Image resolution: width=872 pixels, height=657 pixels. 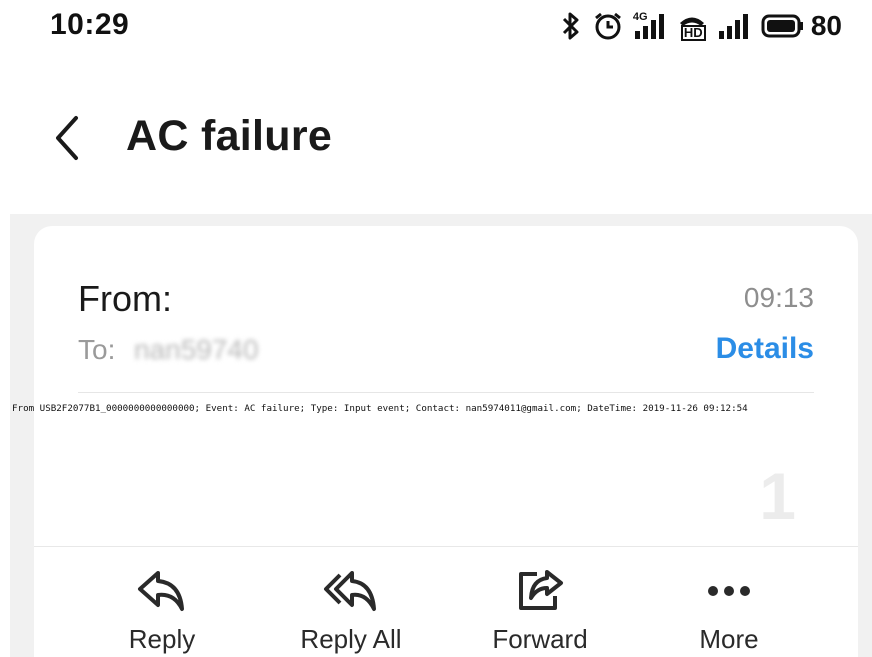 I want to click on hd-label: HD, so click(x=693, y=33).